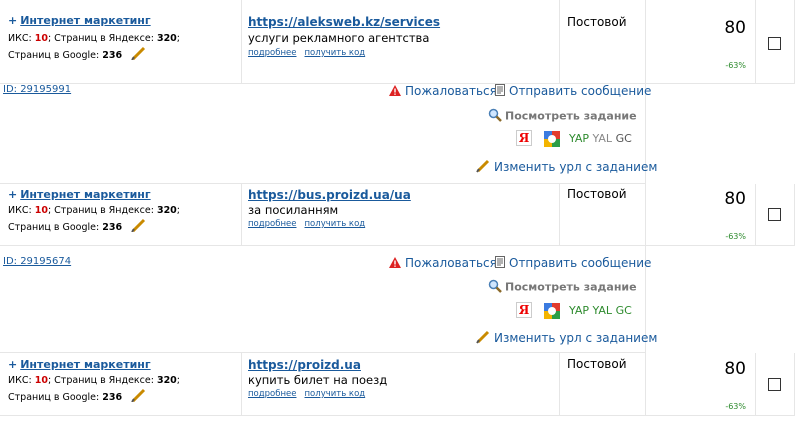 The height and width of the screenshot is (427, 806). What do you see at coordinates (37, 261) in the screenshot?
I see `task-id-link: ID: 29195674` at bounding box center [37, 261].